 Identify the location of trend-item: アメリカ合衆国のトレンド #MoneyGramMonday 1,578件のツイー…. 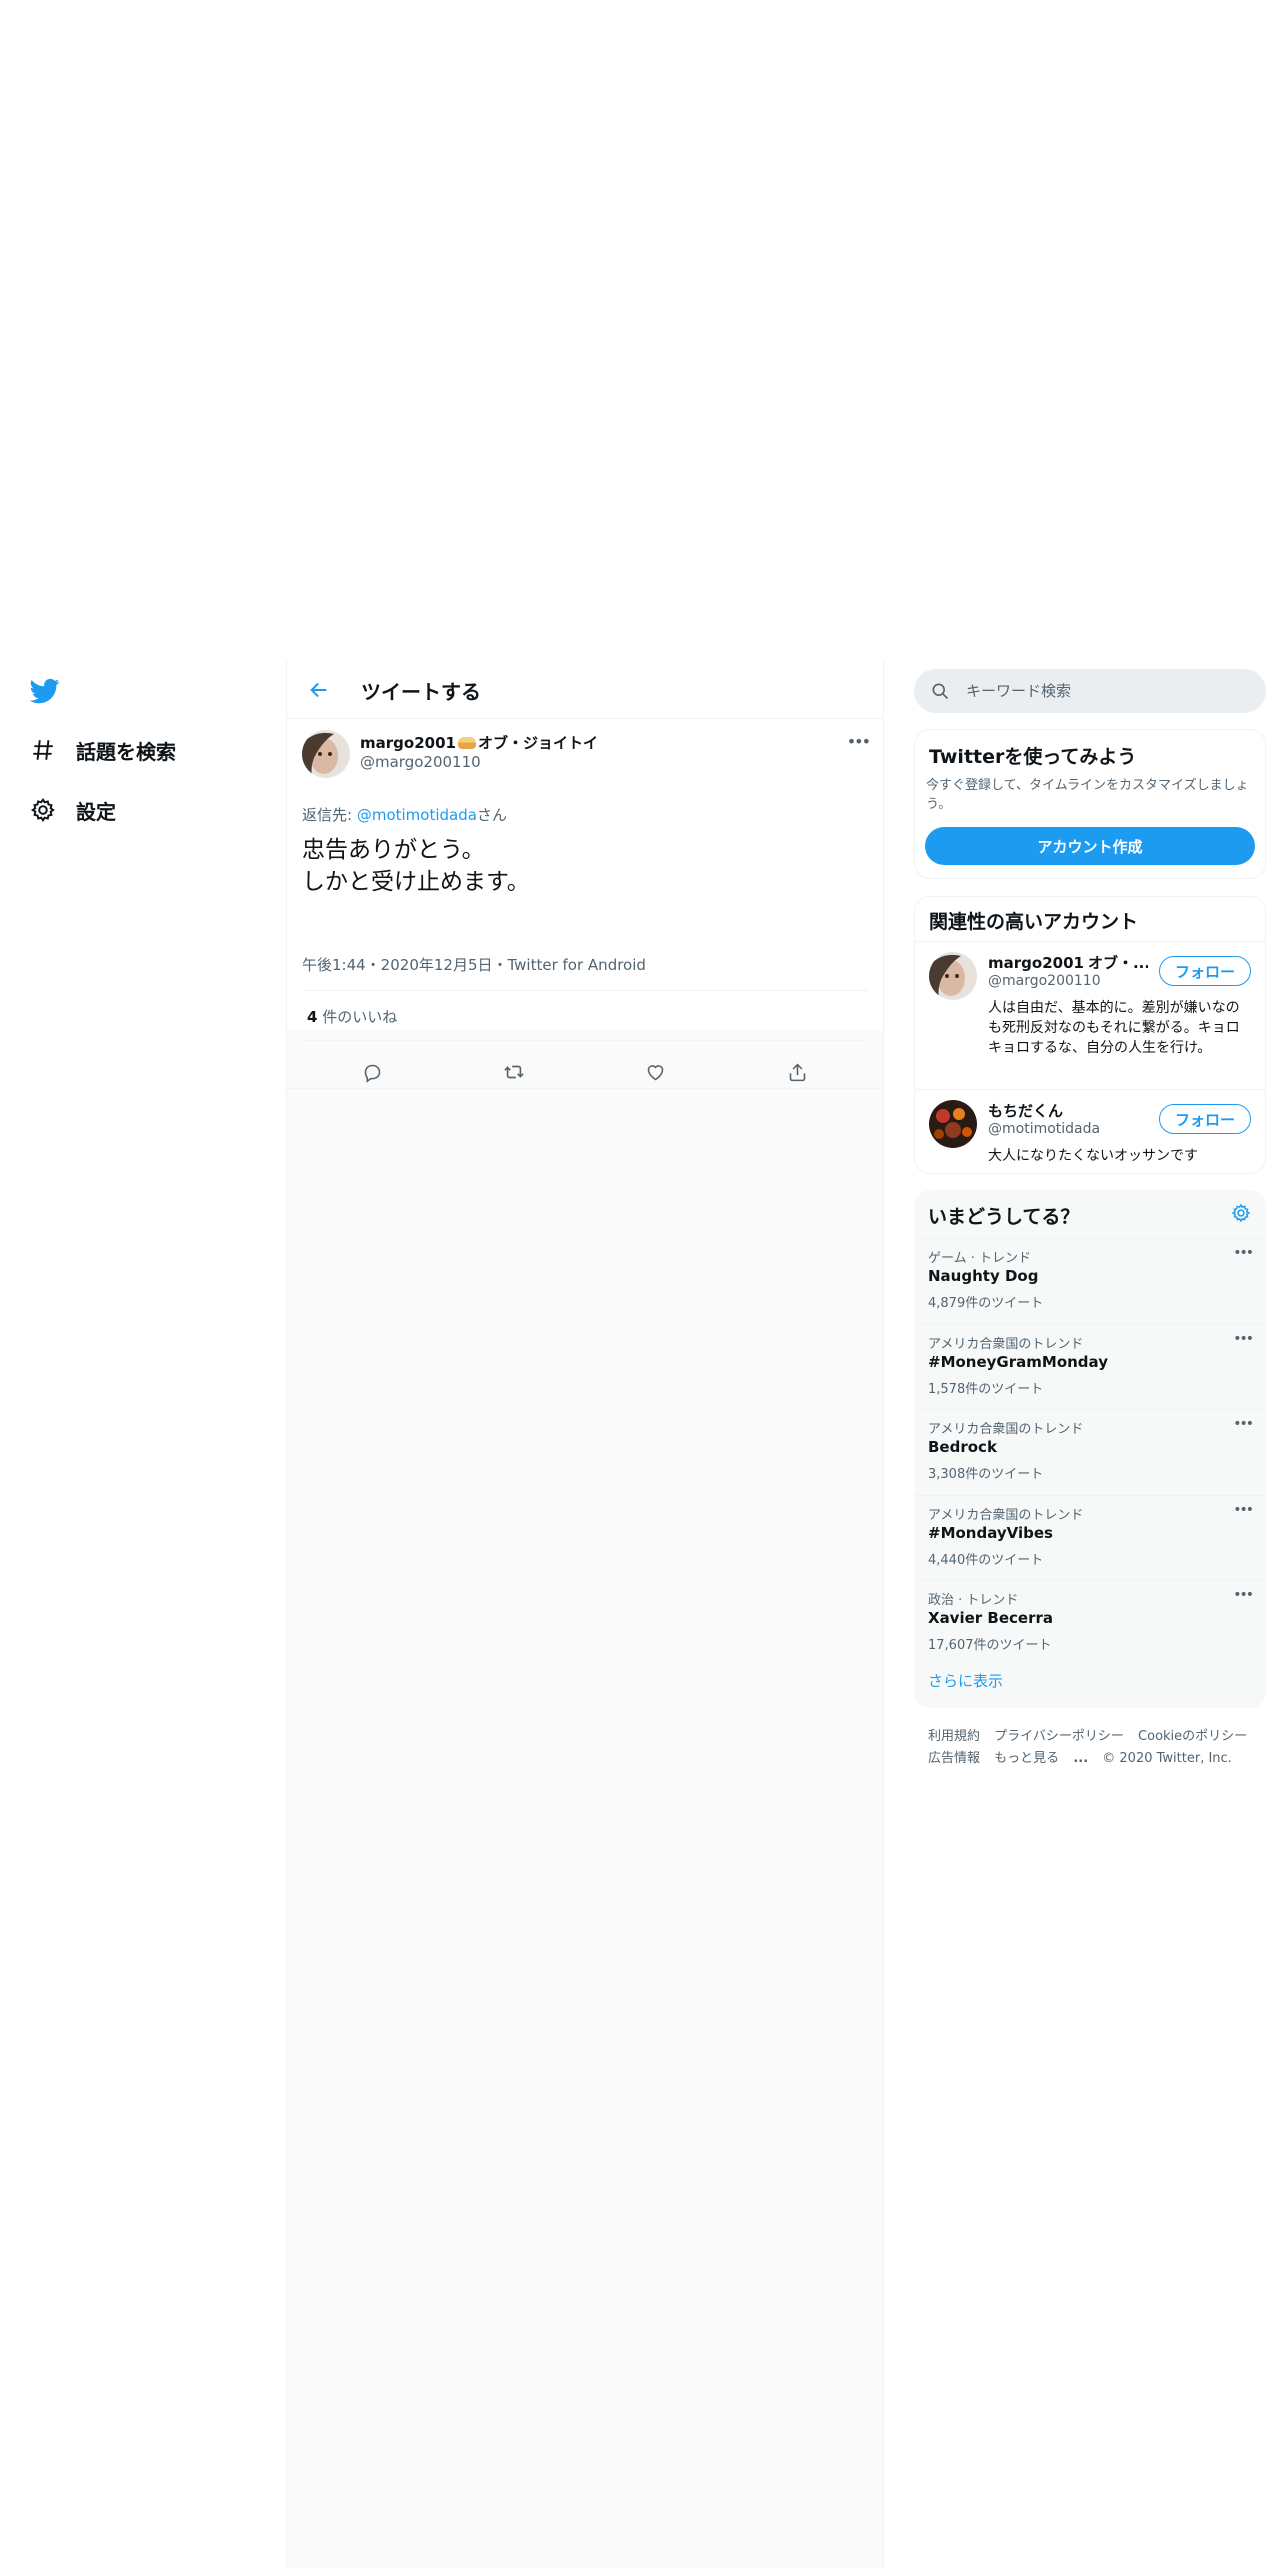
(1090, 1366).